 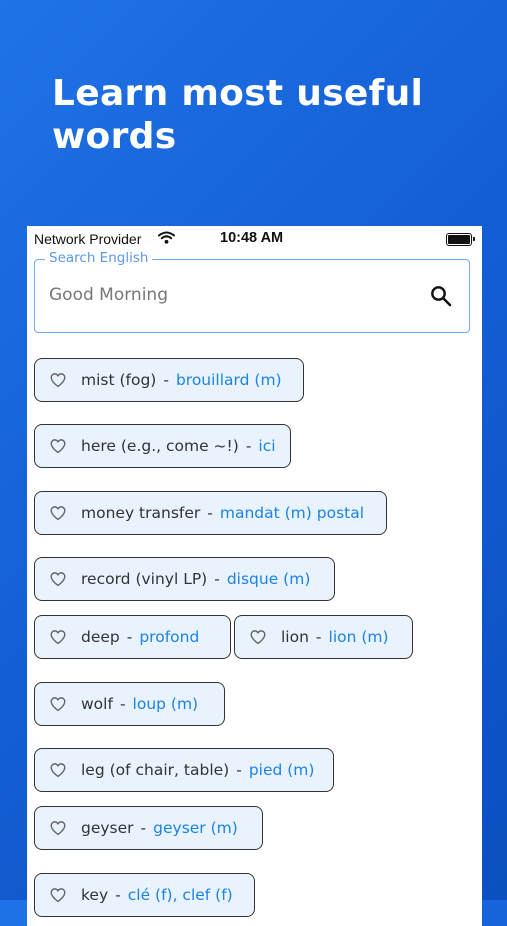 I want to click on search-field: Search English, so click(x=252, y=291).